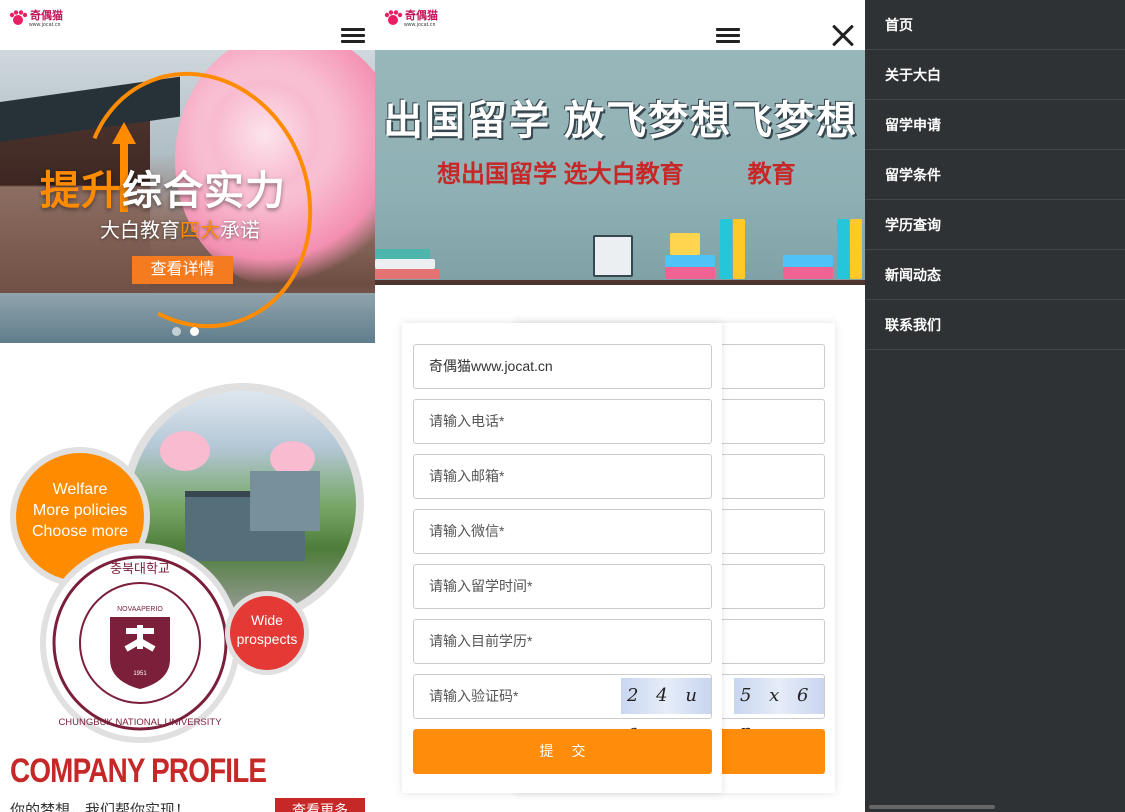  Describe the element at coordinates (185, 451) in the screenshot. I see `tree-shape` at that location.